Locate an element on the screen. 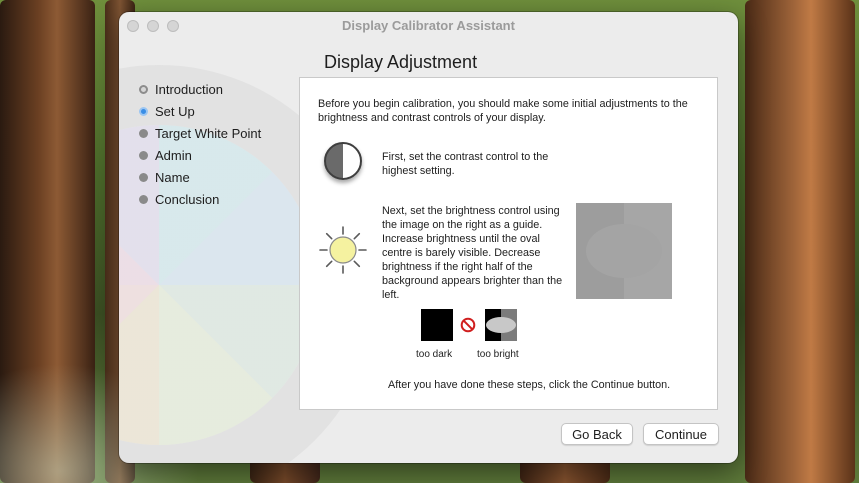 Image resolution: width=859 pixels, height=483 pixels. too-bright-label: too bright is located at coordinates (498, 354).